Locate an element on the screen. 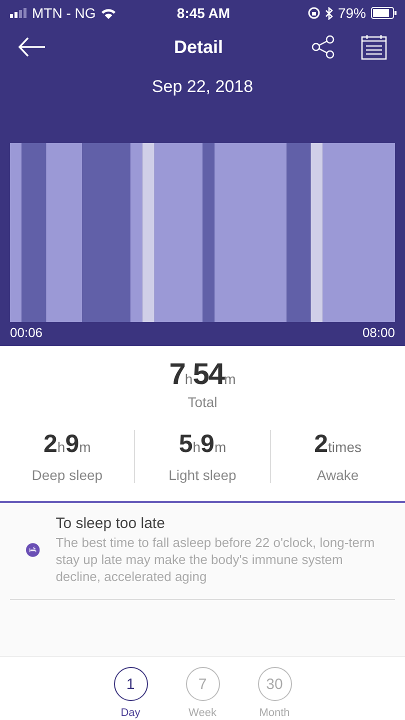 The height and width of the screenshot is (720, 405). carrier-name: MTN - NG is located at coordinates (64, 13).